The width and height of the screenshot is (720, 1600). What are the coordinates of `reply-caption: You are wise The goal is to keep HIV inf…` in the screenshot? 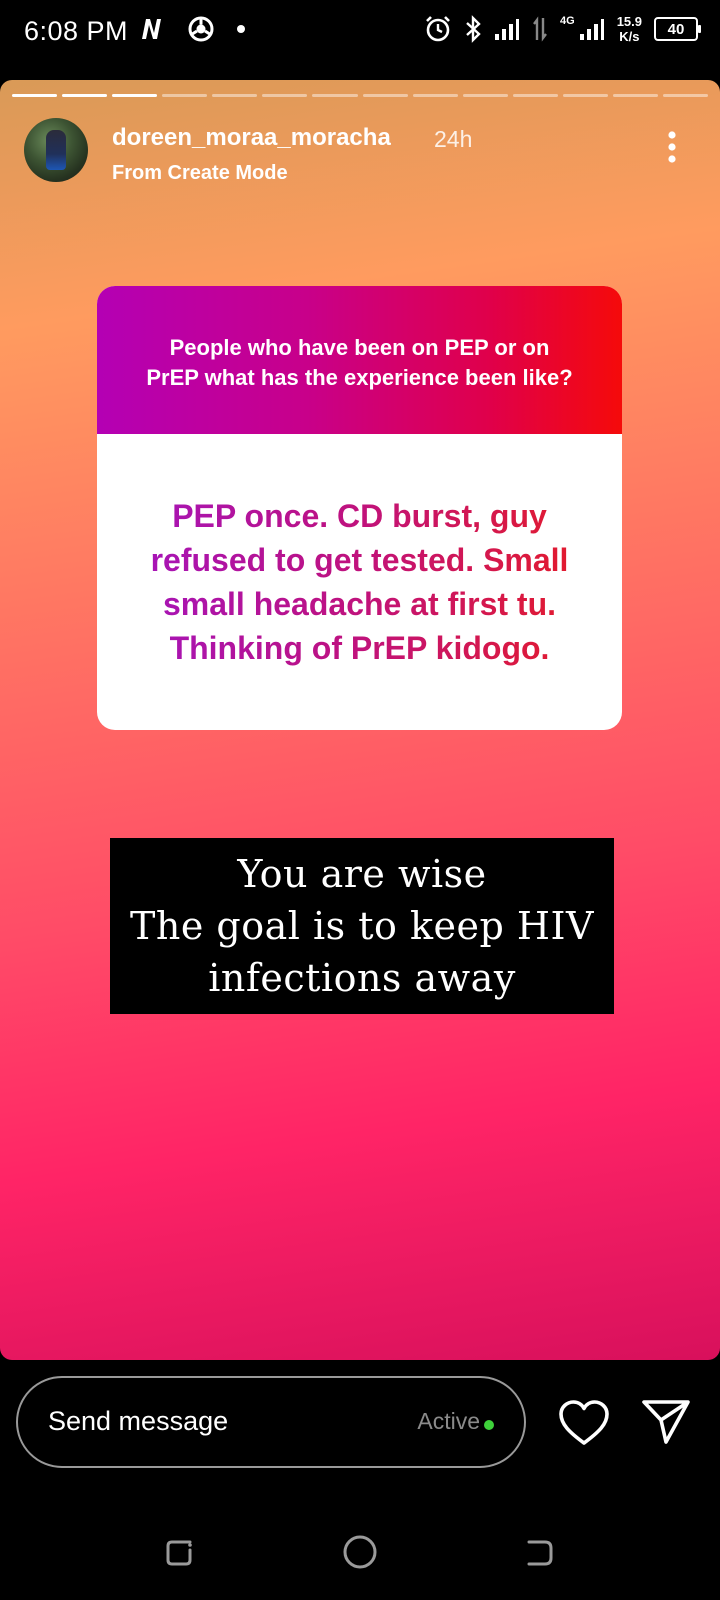 It's located at (362, 926).